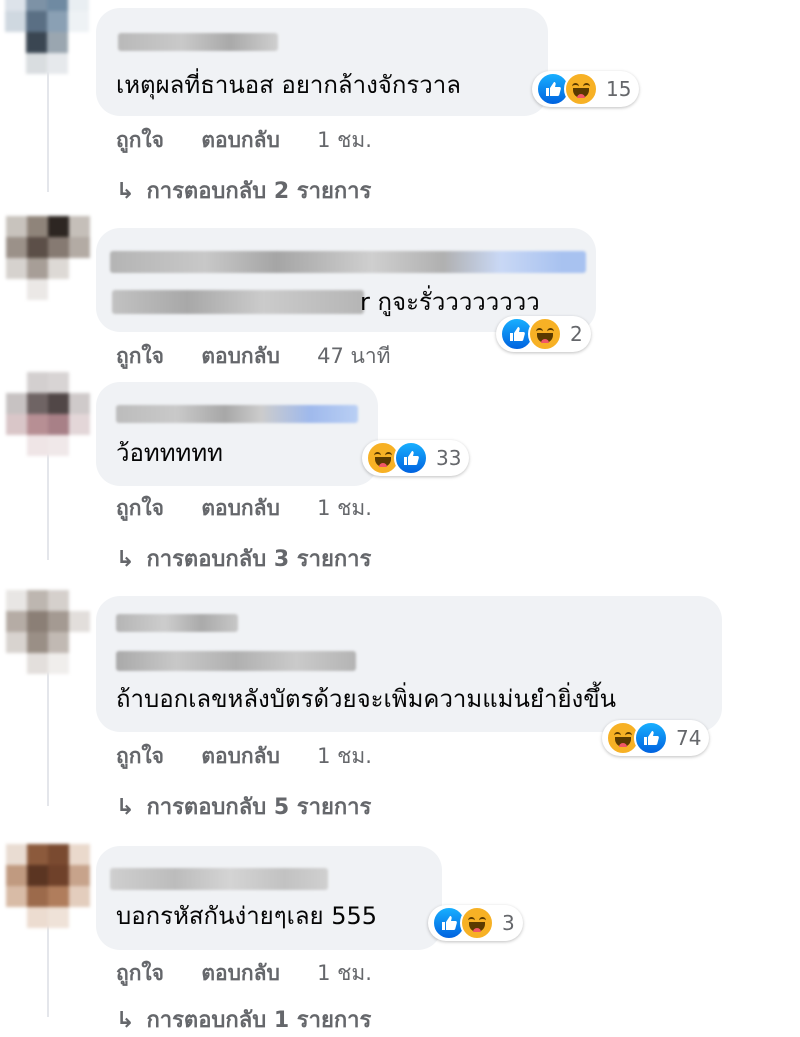 This screenshot has height=1037, width=800. What do you see at coordinates (689, 738) in the screenshot?
I see `reaction-count: 74` at bounding box center [689, 738].